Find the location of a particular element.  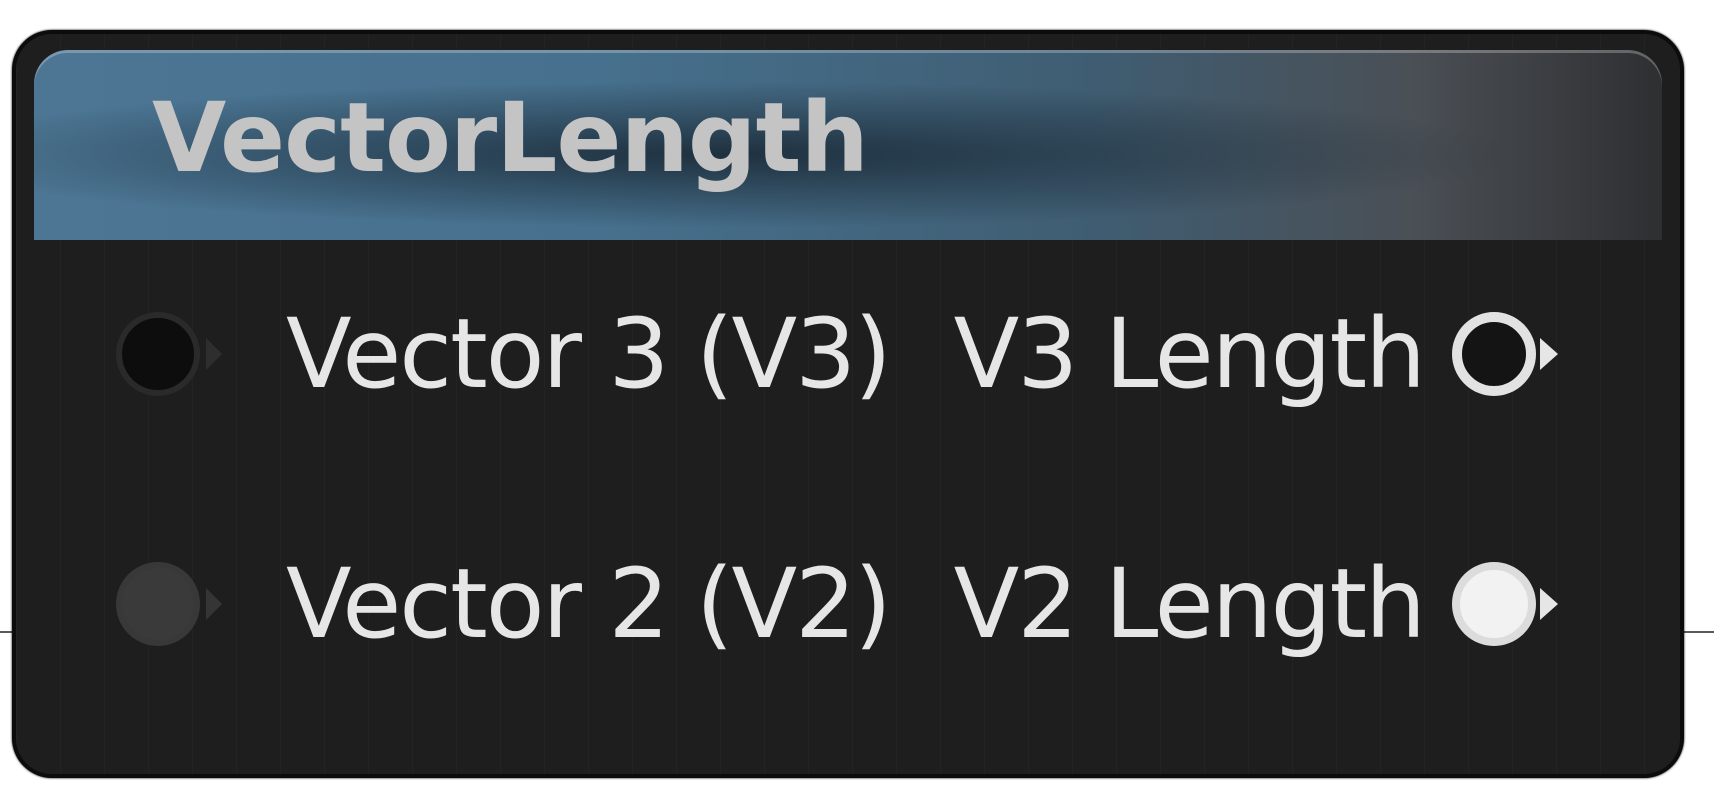

pin-row-v2: Vector 2 (V2) V2 Length is located at coordinates (848, 604).